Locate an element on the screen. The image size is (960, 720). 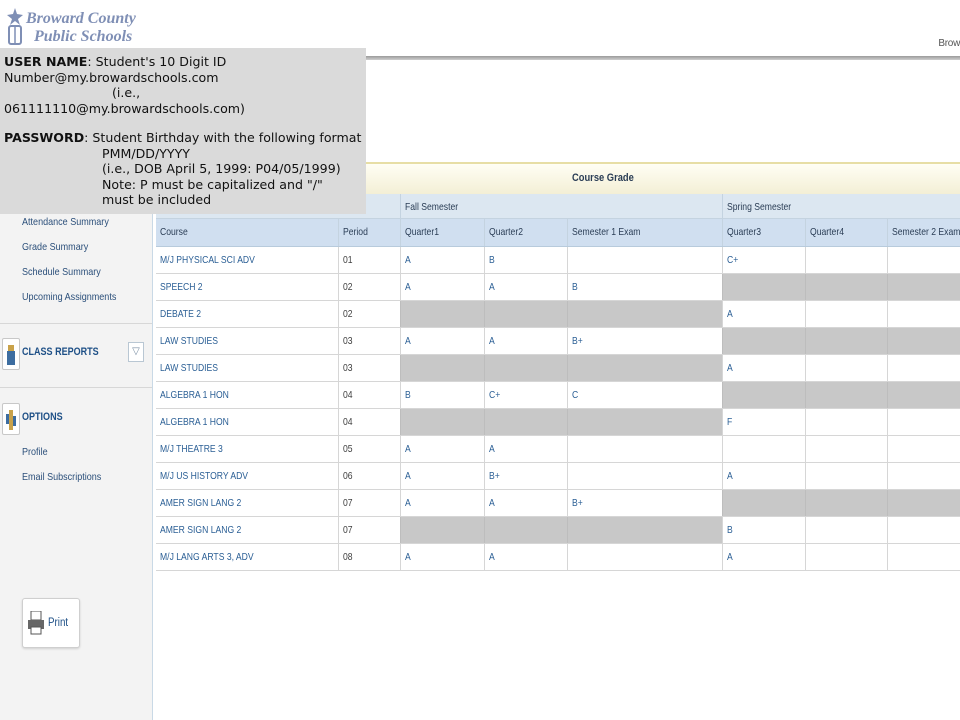
course-link: SPEECH 2 is located at coordinates (247, 287).